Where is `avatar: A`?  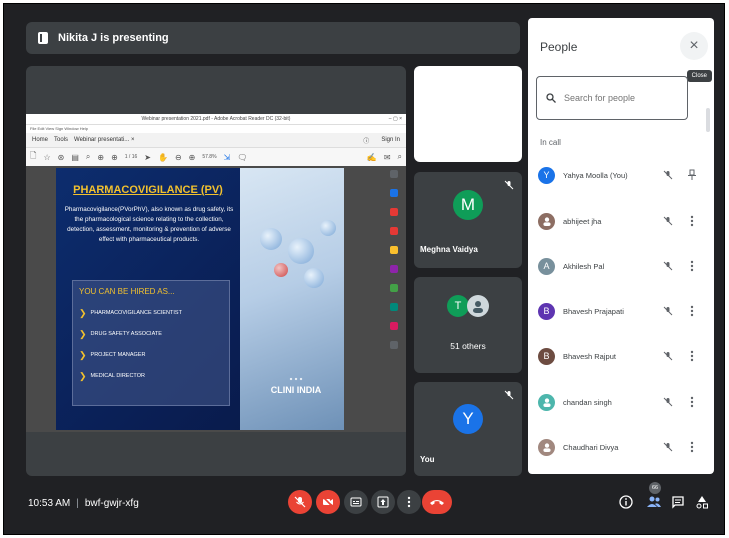 avatar: A is located at coordinates (546, 266).